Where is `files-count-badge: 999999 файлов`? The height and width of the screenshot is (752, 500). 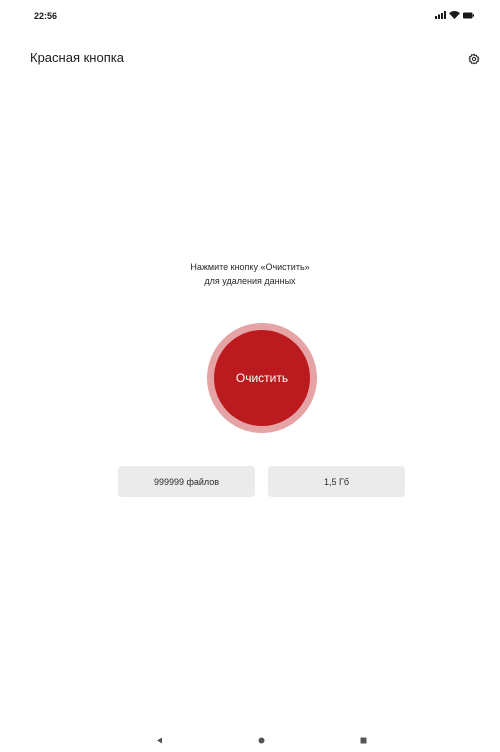 files-count-badge: 999999 файлов is located at coordinates (186, 481).